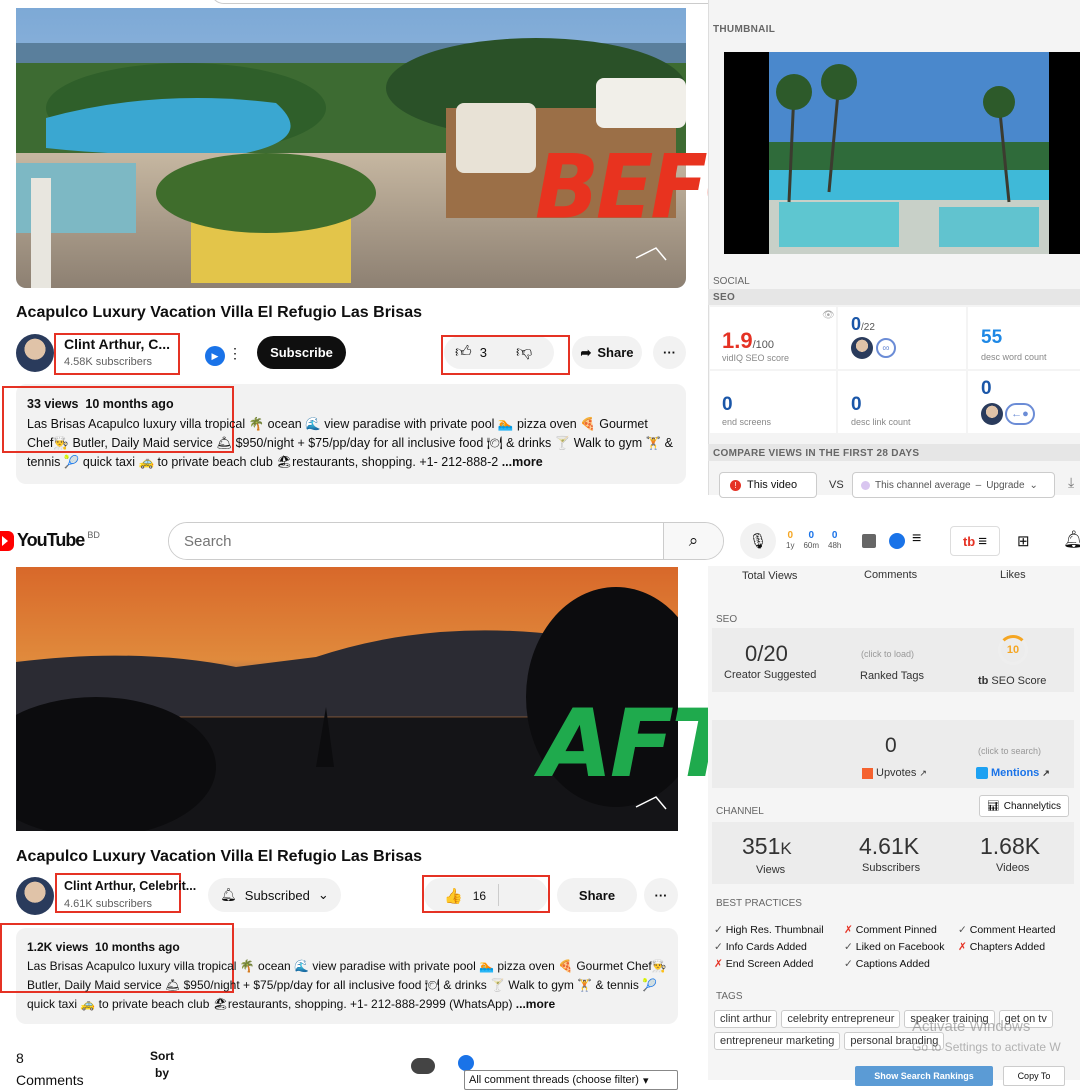 This screenshot has width=1080, height=1090. I want to click on like-count-after: 16, so click(479, 896).